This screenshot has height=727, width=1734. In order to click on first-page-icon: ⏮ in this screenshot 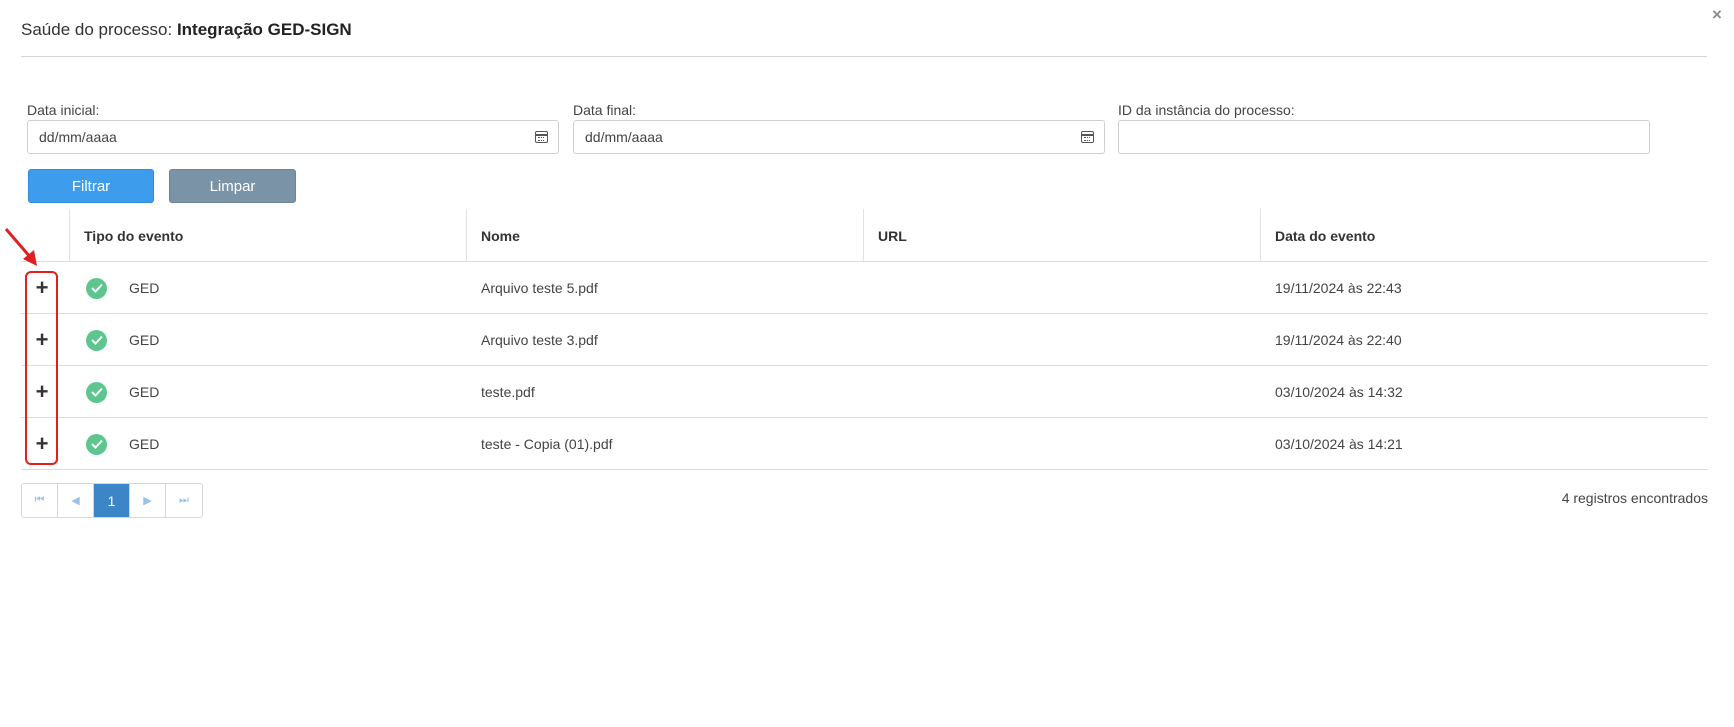, I will do `click(40, 500)`.